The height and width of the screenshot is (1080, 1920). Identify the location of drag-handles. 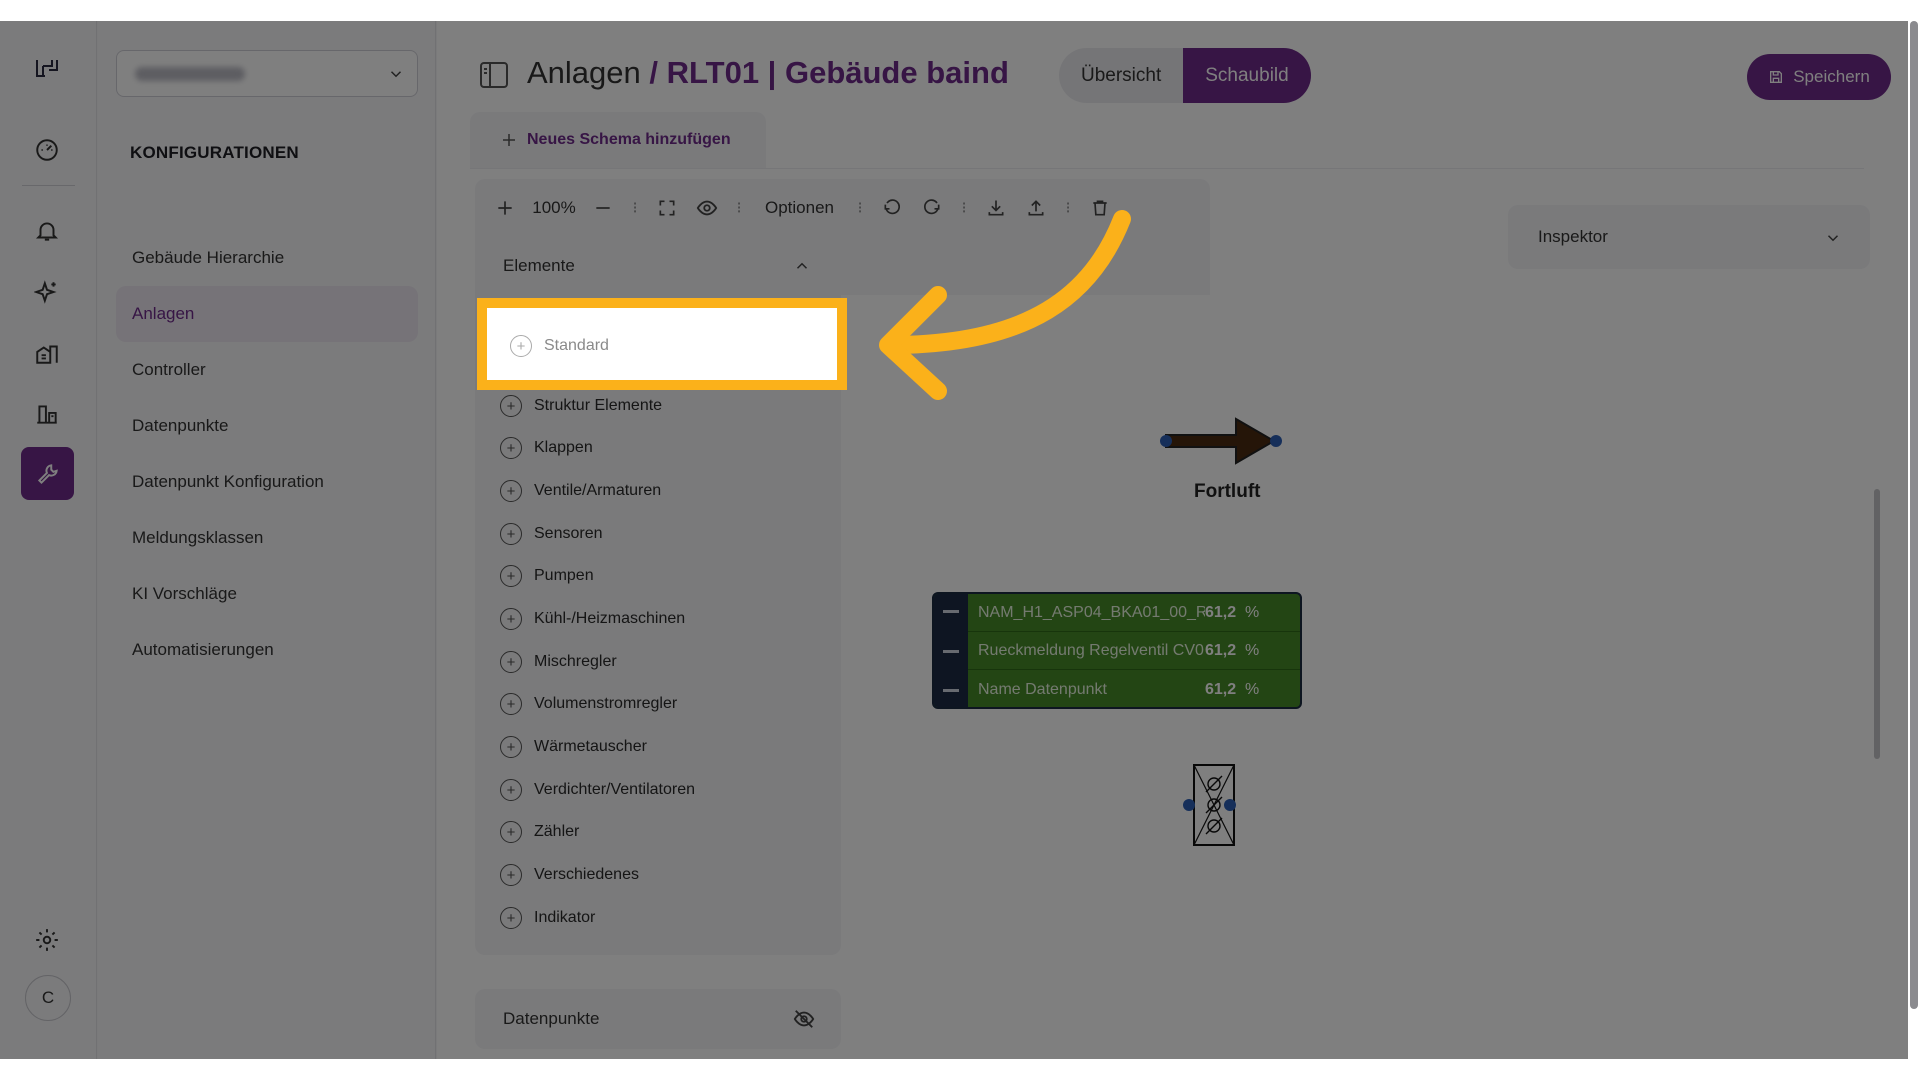
(951, 650).